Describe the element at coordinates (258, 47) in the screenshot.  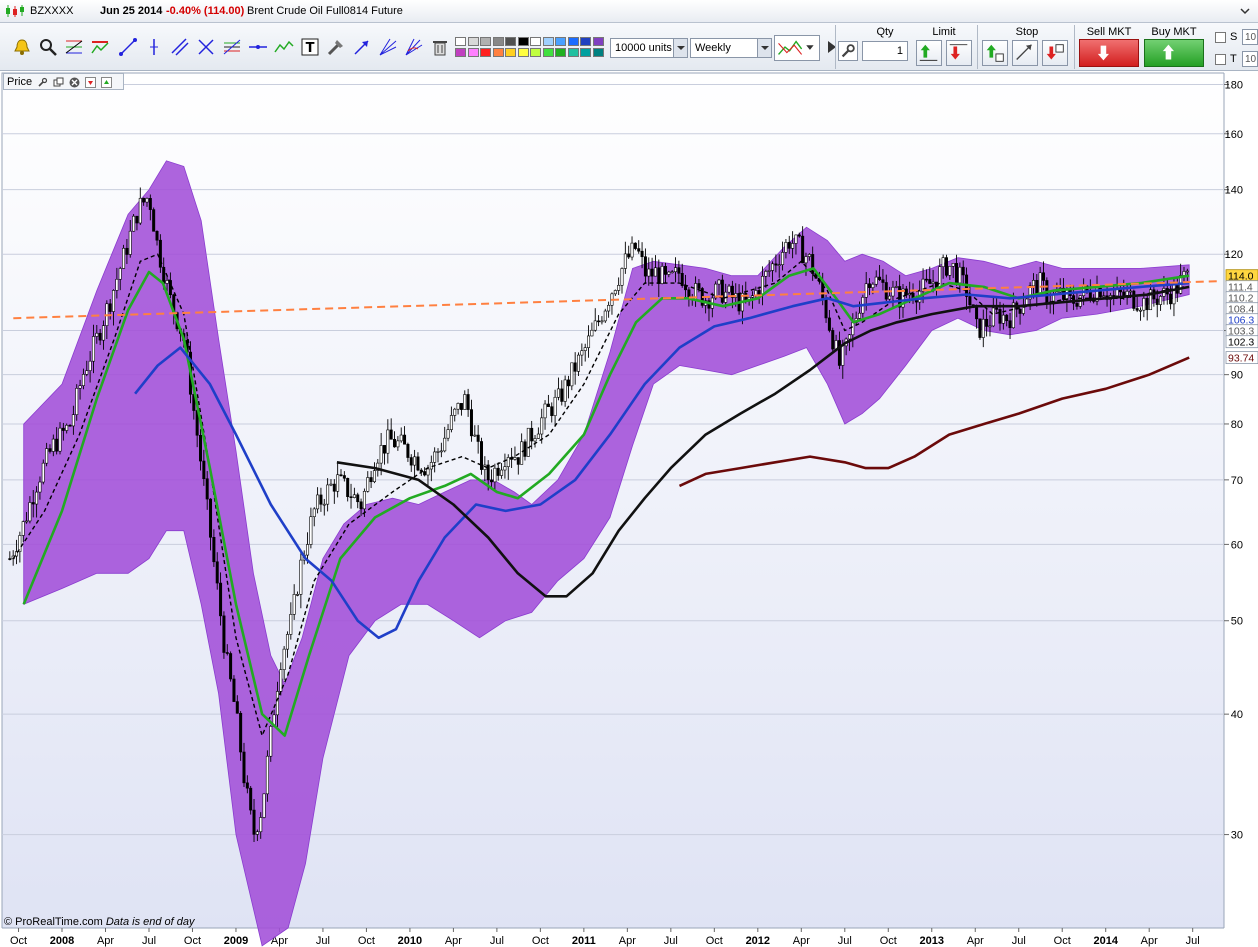
I see `horizontal-line-icon` at that location.